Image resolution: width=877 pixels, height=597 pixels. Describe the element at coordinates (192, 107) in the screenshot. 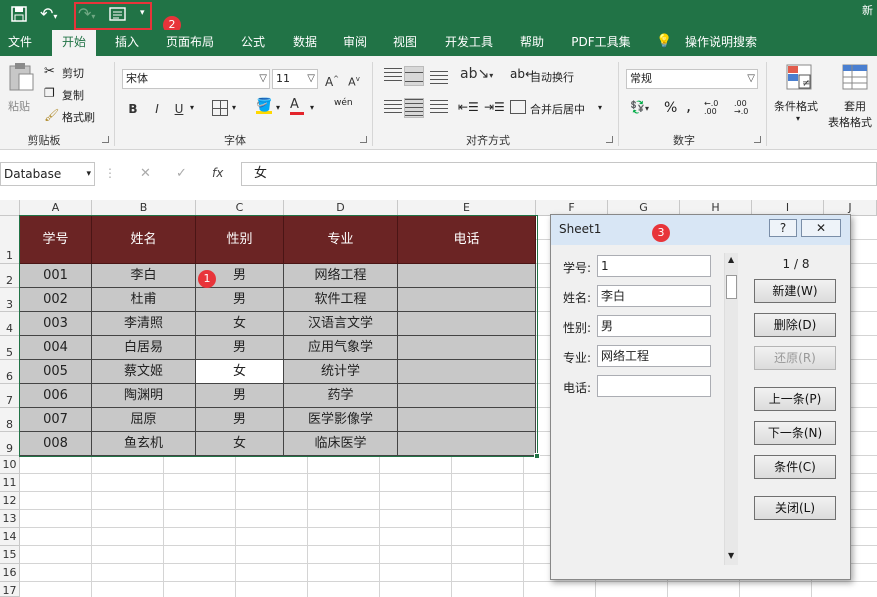

I see `underline-dropdown-icon: ▾` at that location.